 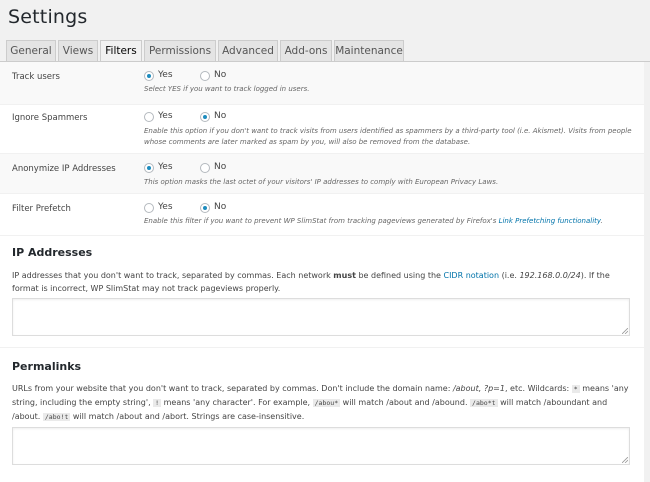 What do you see at coordinates (405, 402) in the screenshot?
I see `desc-text: will match /about and /abound.` at bounding box center [405, 402].